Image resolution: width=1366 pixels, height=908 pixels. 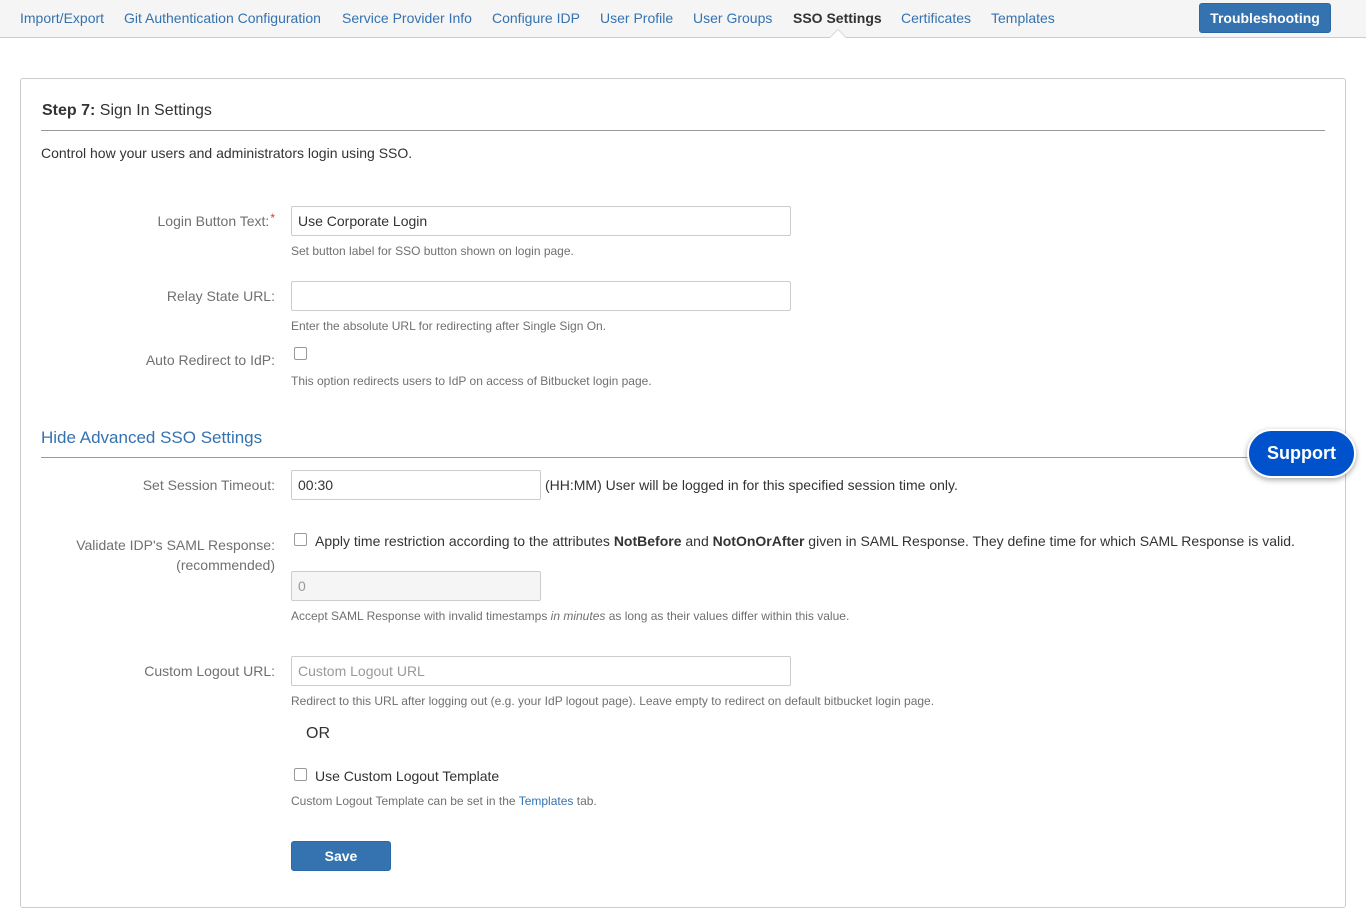 What do you see at coordinates (636, 18) in the screenshot?
I see `tab-user-profile: User Profile` at bounding box center [636, 18].